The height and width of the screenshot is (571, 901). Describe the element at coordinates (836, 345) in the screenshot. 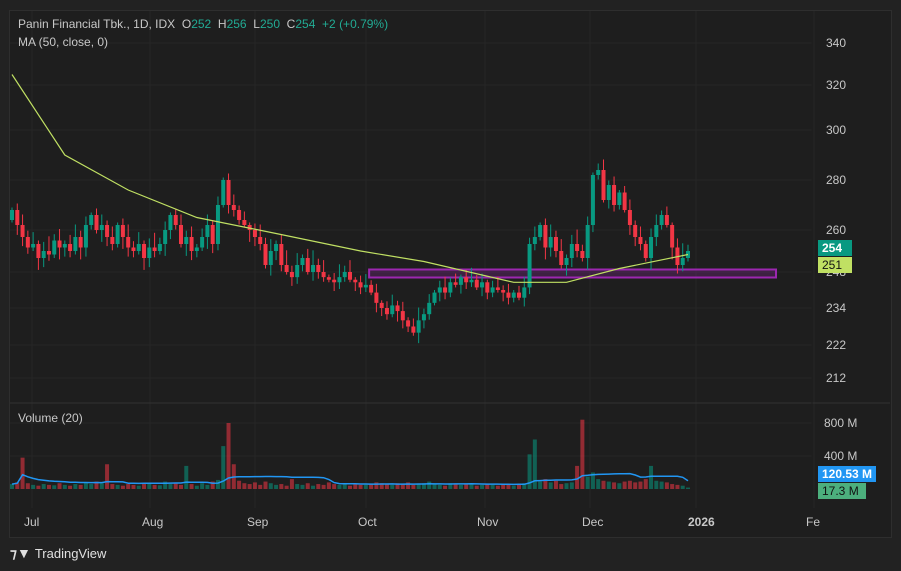

I see `price-tick: 222` at that location.